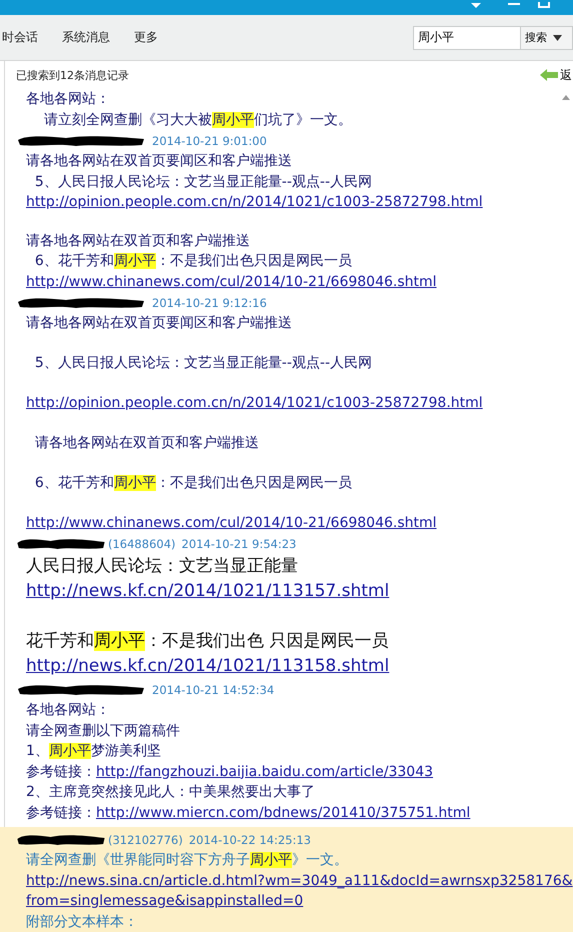  What do you see at coordinates (239, 543) in the screenshot?
I see `message-time: 2014-10-21 9:54:23` at bounding box center [239, 543].